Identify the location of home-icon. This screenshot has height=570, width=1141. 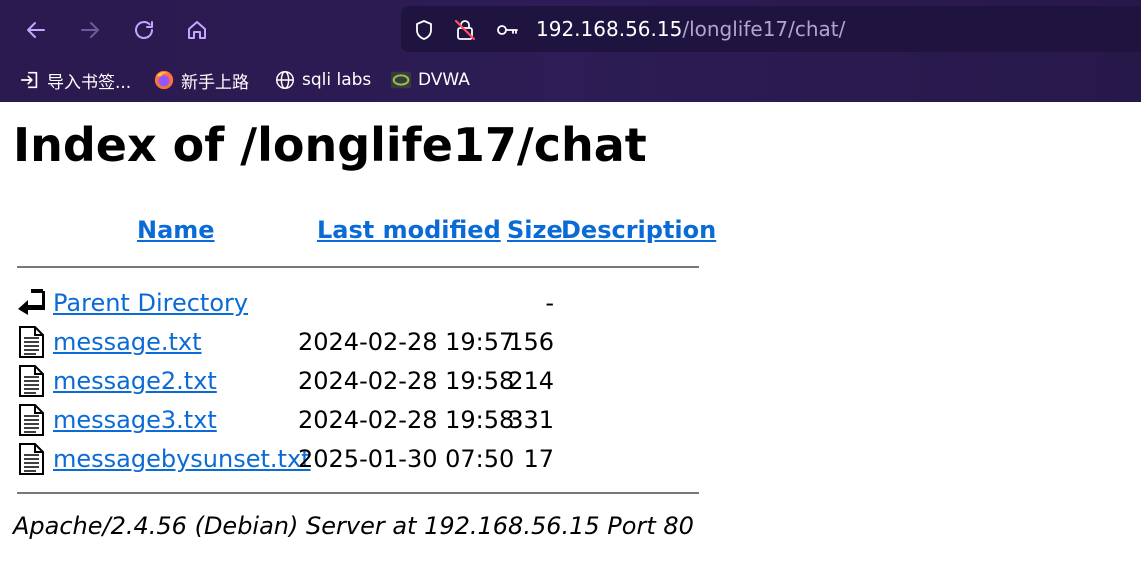
(197, 30).